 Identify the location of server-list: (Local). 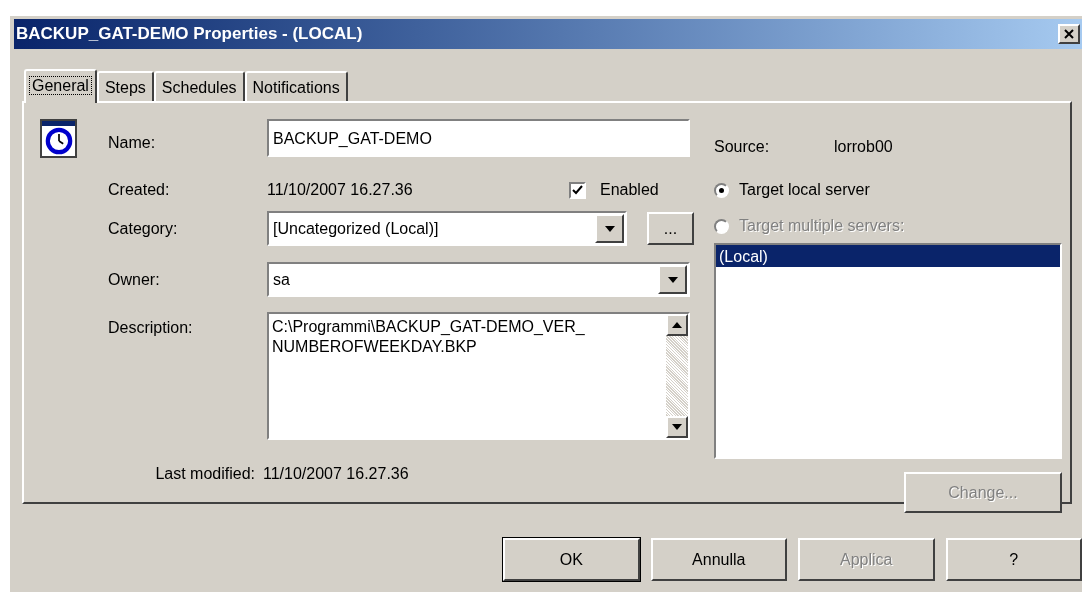
(888, 351).